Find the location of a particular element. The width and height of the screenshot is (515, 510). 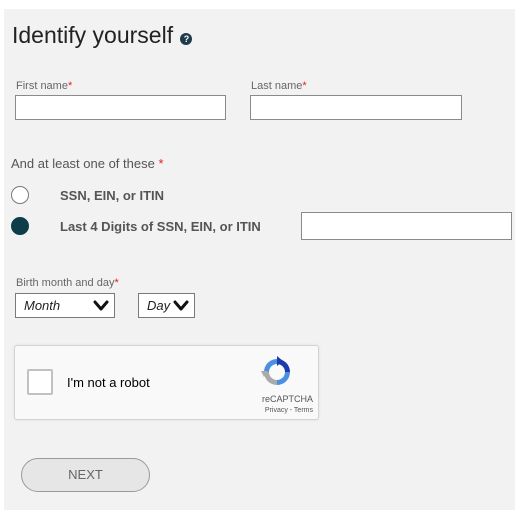

last-name-input is located at coordinates (356, 107).